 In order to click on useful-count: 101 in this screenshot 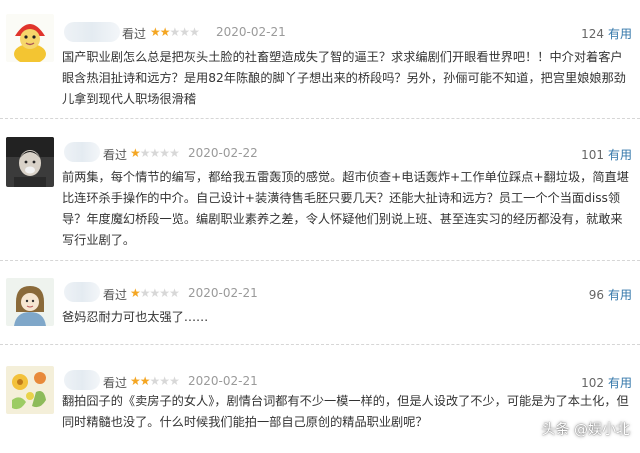, I will do `click(592, 155)`.